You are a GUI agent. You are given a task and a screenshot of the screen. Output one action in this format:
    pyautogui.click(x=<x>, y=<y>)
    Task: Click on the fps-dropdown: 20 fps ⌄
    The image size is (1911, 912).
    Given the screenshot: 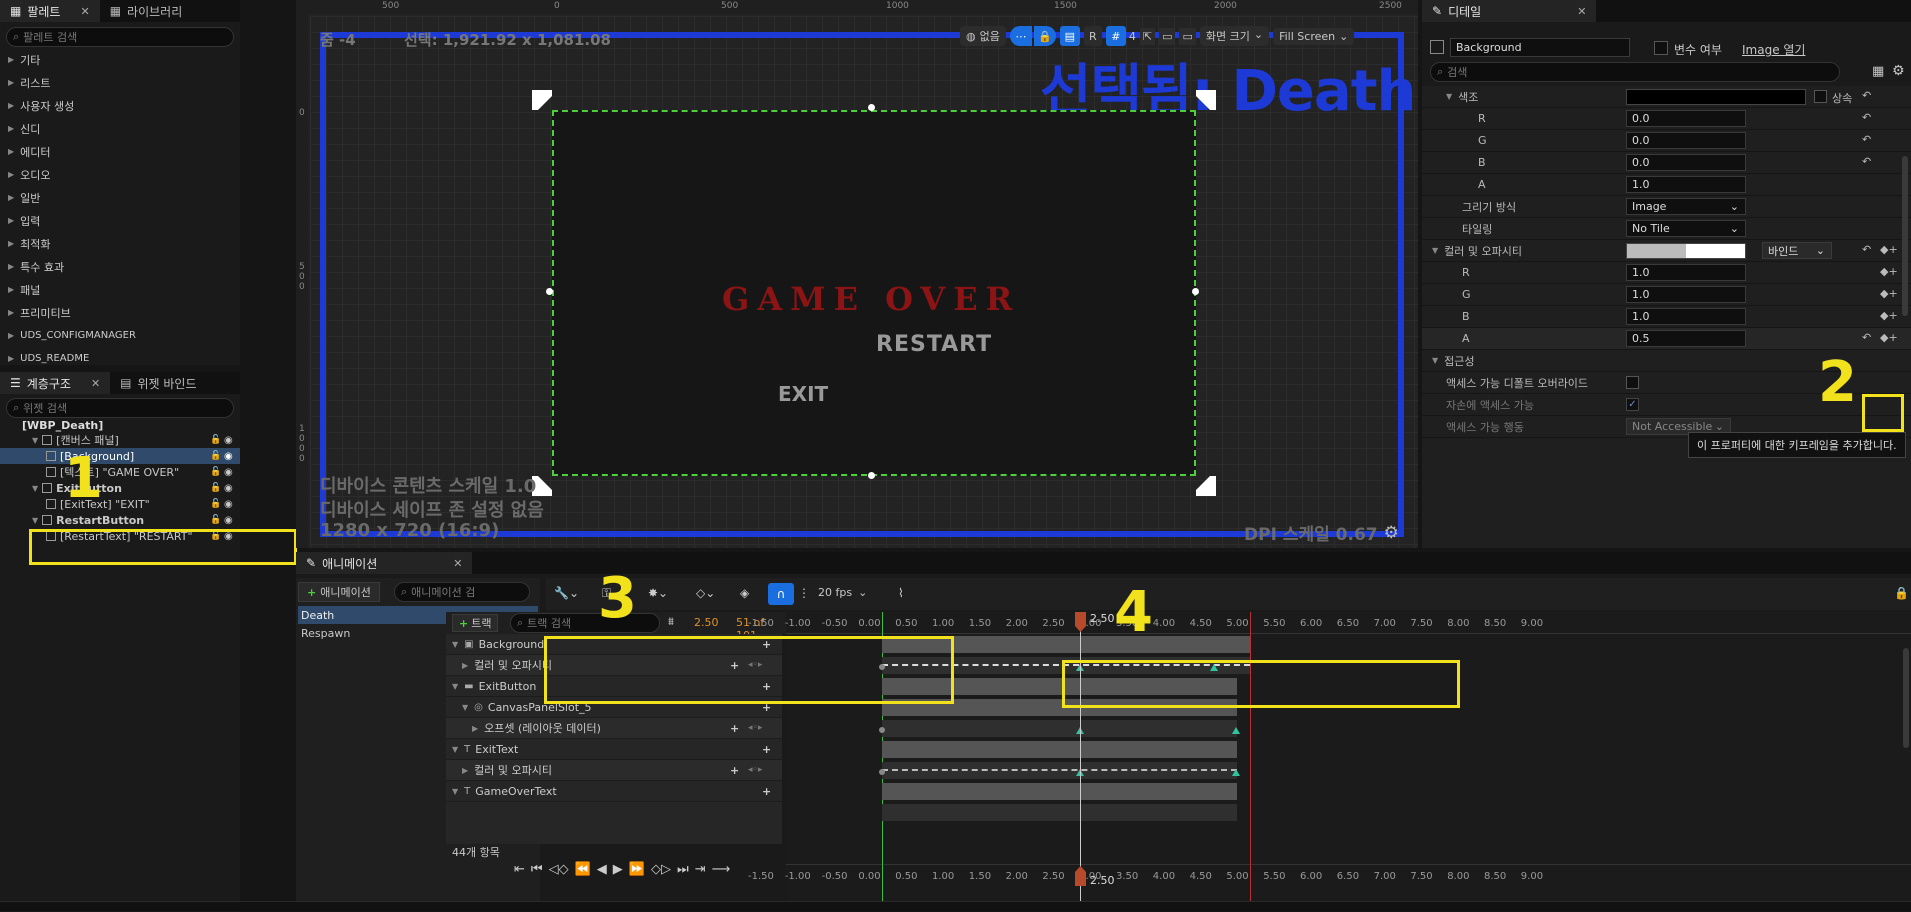 What is the action you would take?
    pyautogui.click(x=842, y=592)
    